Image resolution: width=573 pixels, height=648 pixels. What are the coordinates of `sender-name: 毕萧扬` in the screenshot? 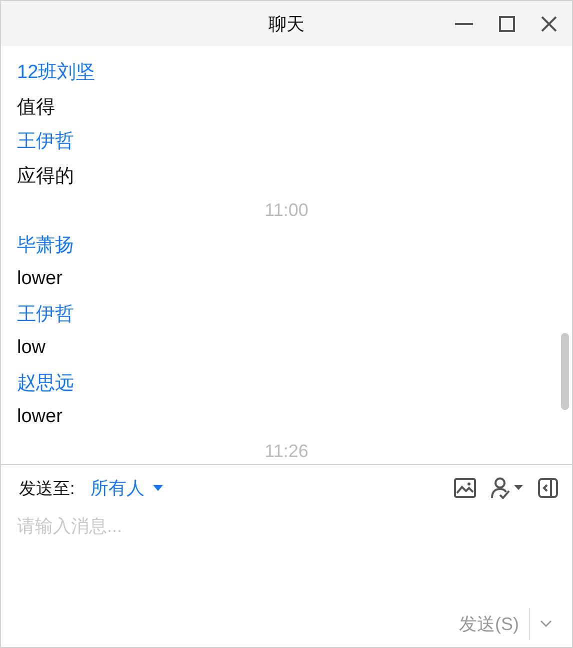 It's located at (45, 245).